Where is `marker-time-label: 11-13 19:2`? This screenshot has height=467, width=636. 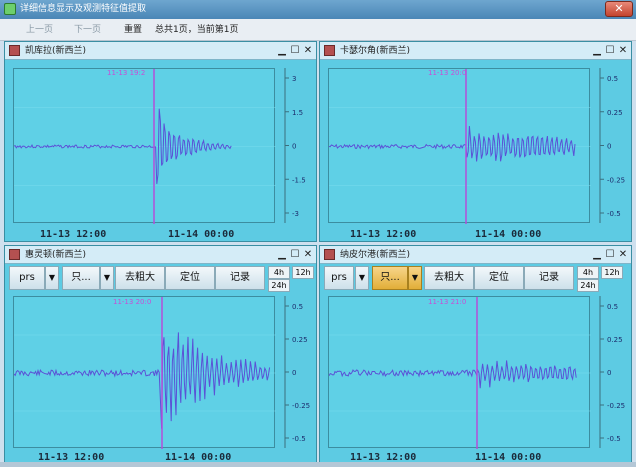 marker-time-label: 11-13 19:2 is located at coordinates (126, 73).